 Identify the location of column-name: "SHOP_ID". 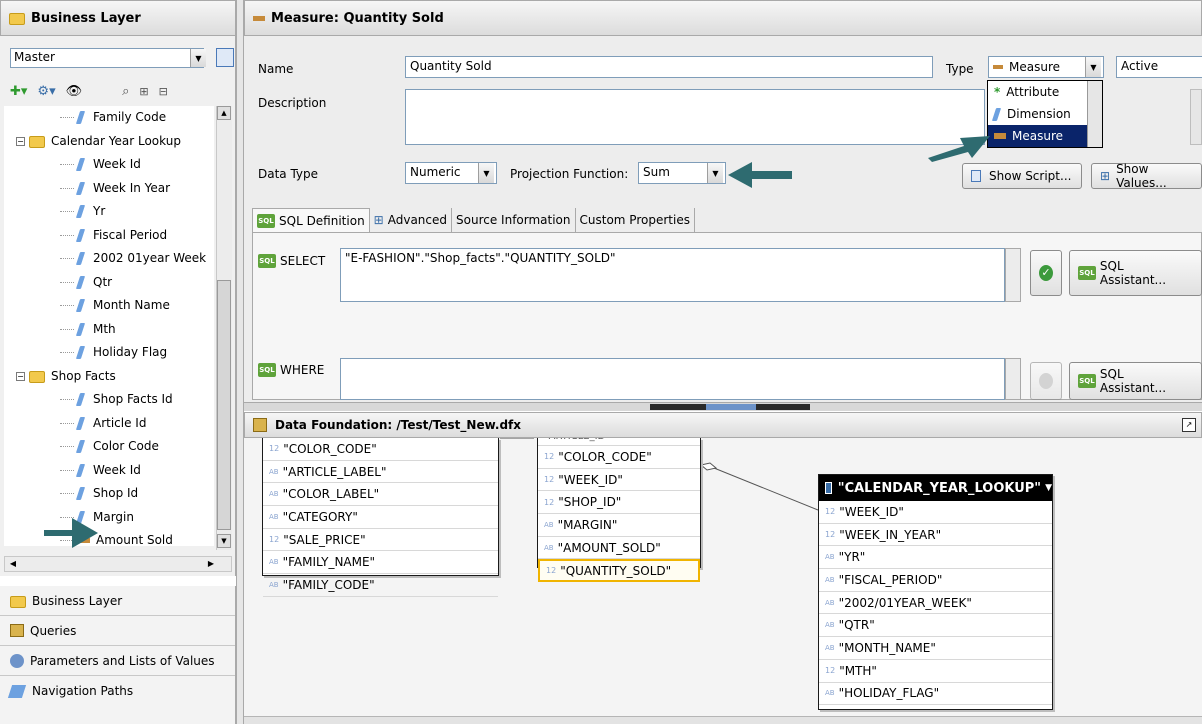
(590, 502).